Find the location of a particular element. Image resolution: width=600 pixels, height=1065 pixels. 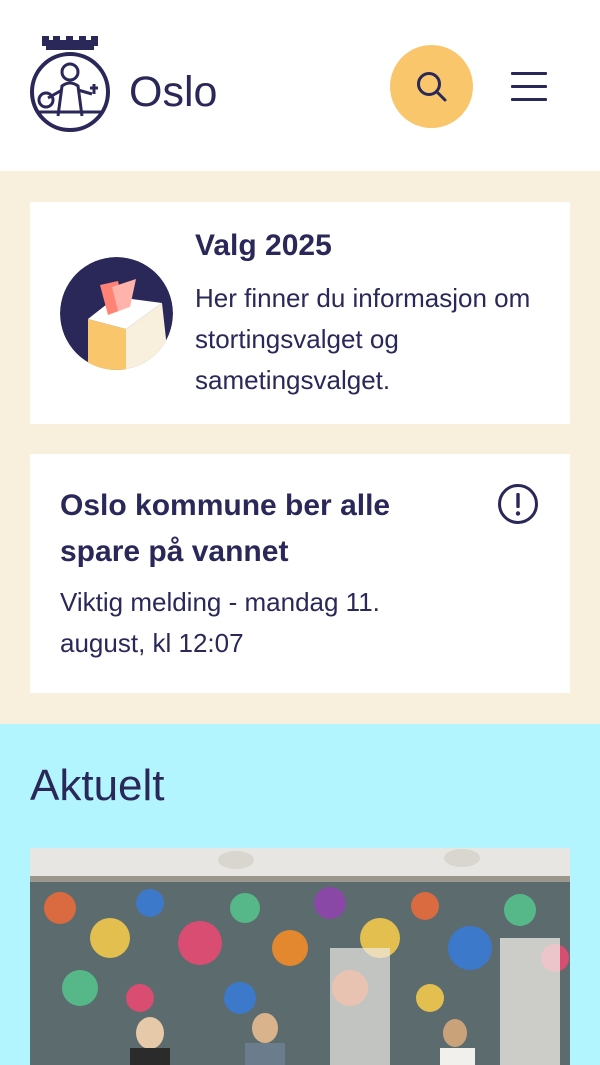

hamburger-menu-icon is located at coordinates (529, 73).